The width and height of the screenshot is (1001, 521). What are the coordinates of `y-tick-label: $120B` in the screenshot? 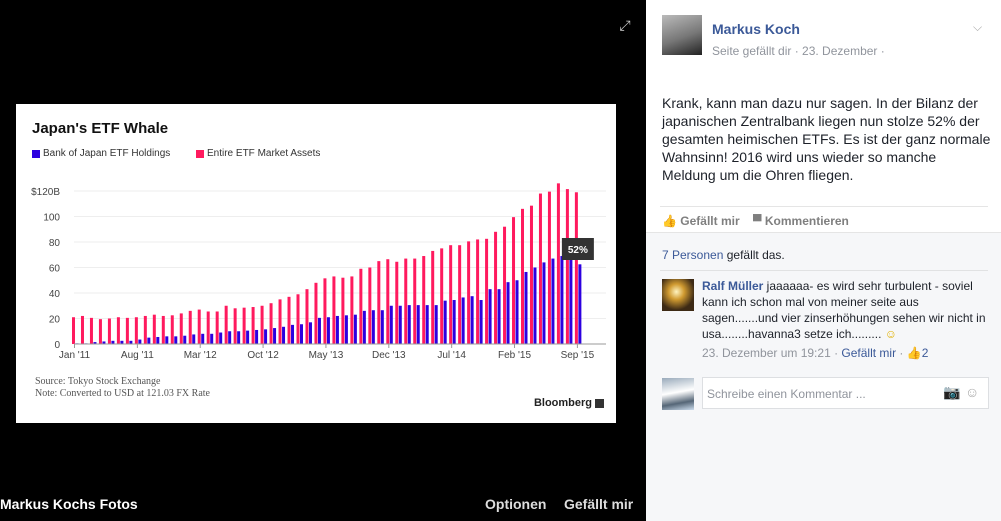 It's located at (45, 192).